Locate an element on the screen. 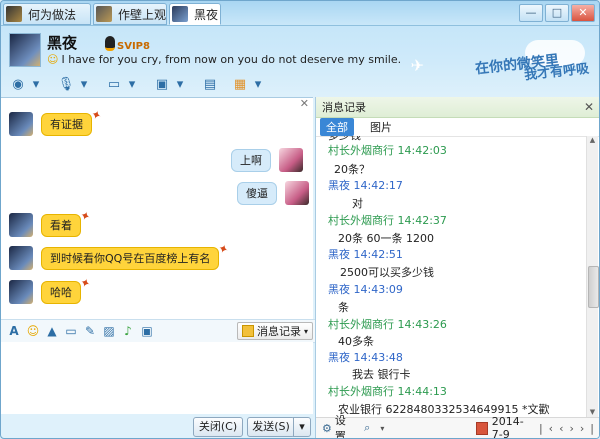 This screenshot has width=600, height=439. first-page-icon: |‹ is located at coordinates (549, 428).